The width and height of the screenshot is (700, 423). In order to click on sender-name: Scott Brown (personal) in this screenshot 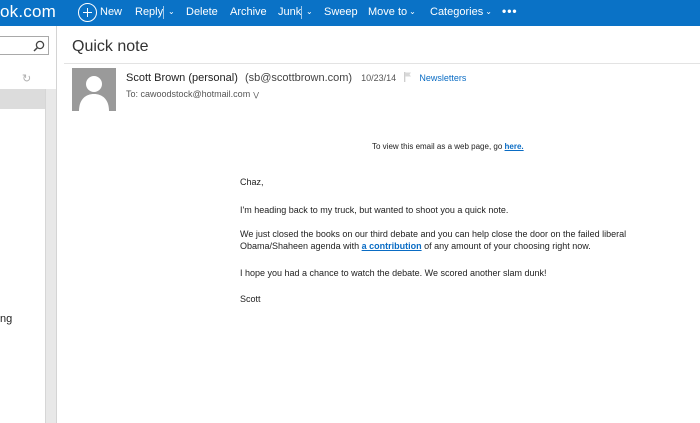, I will do `click(182, 78)`.